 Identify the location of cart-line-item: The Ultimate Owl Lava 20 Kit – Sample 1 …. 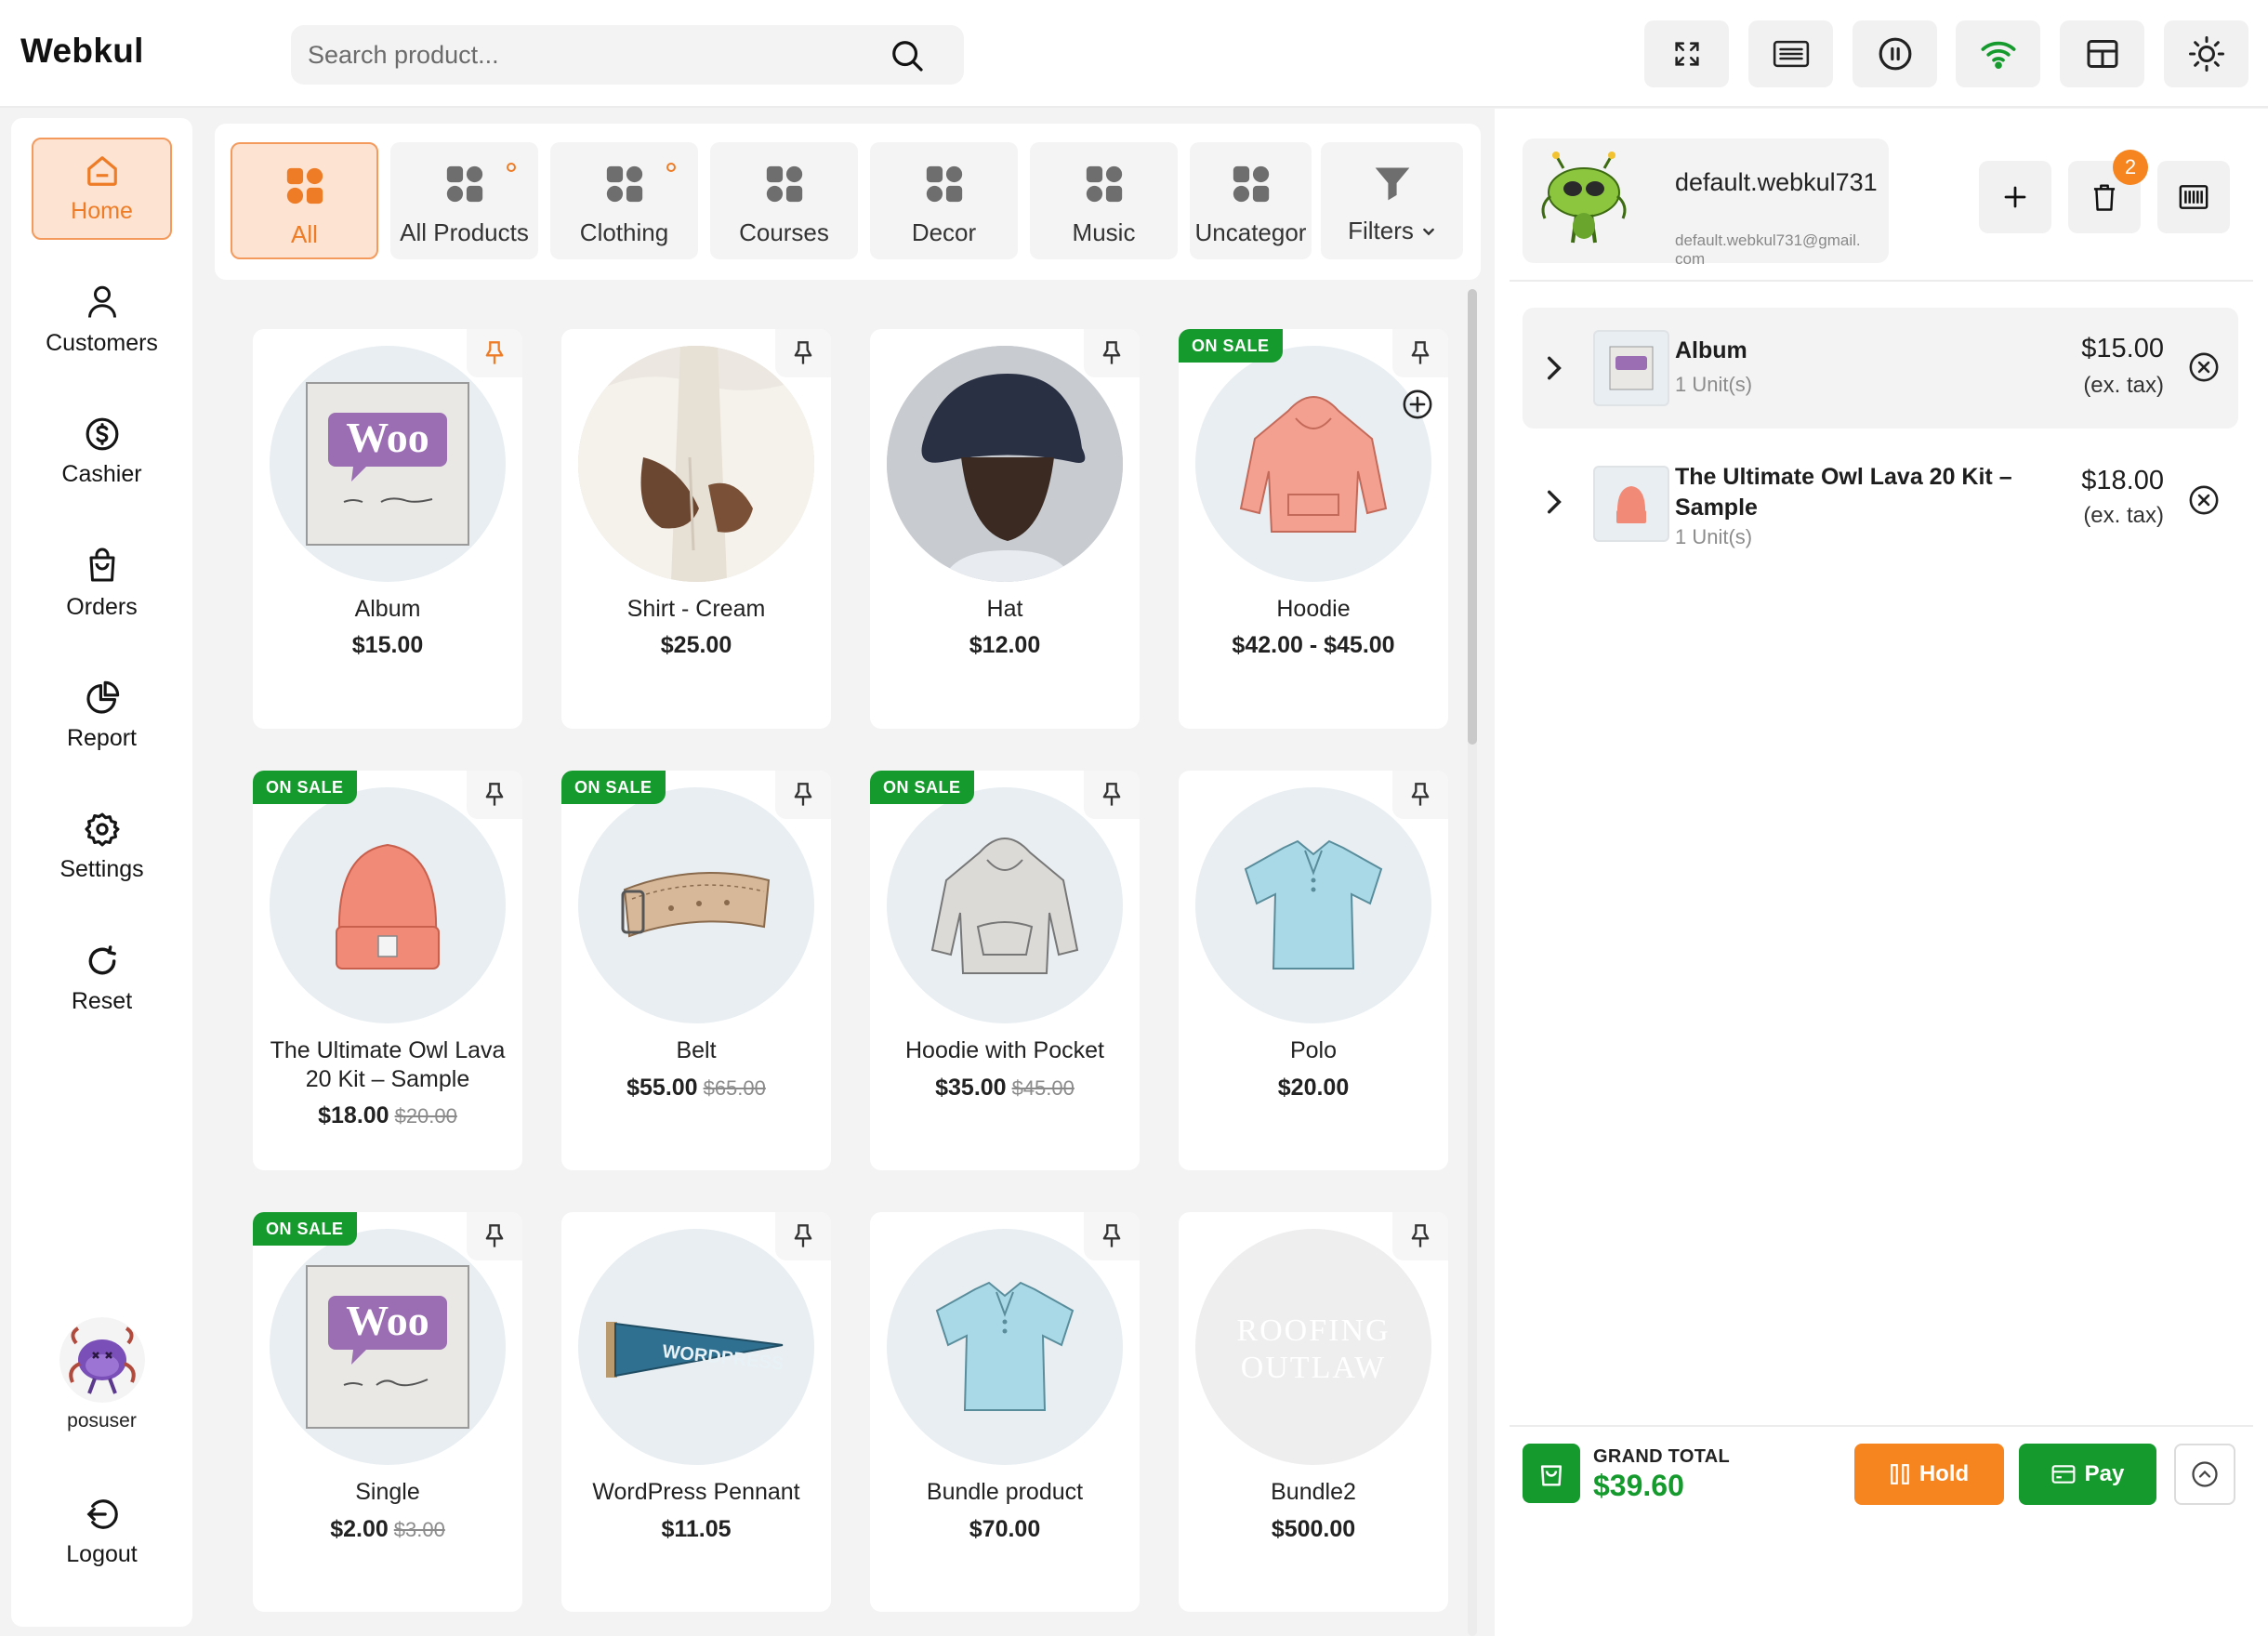
(1880, 504).